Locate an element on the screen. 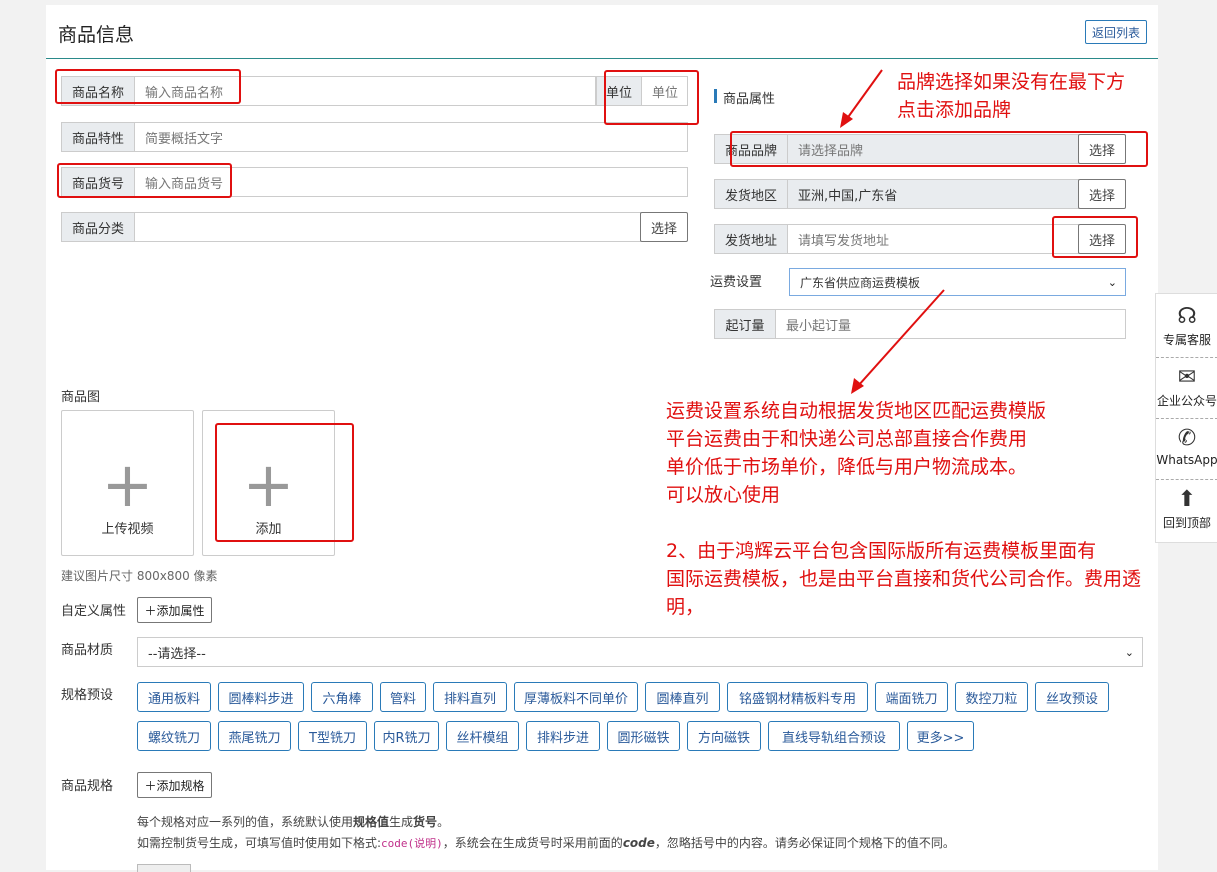 This screenshot has height=872, width=1217. brand-annotation-line-1: 品牌选择如果没有在最下方 is located at coordinates (1011, 82).